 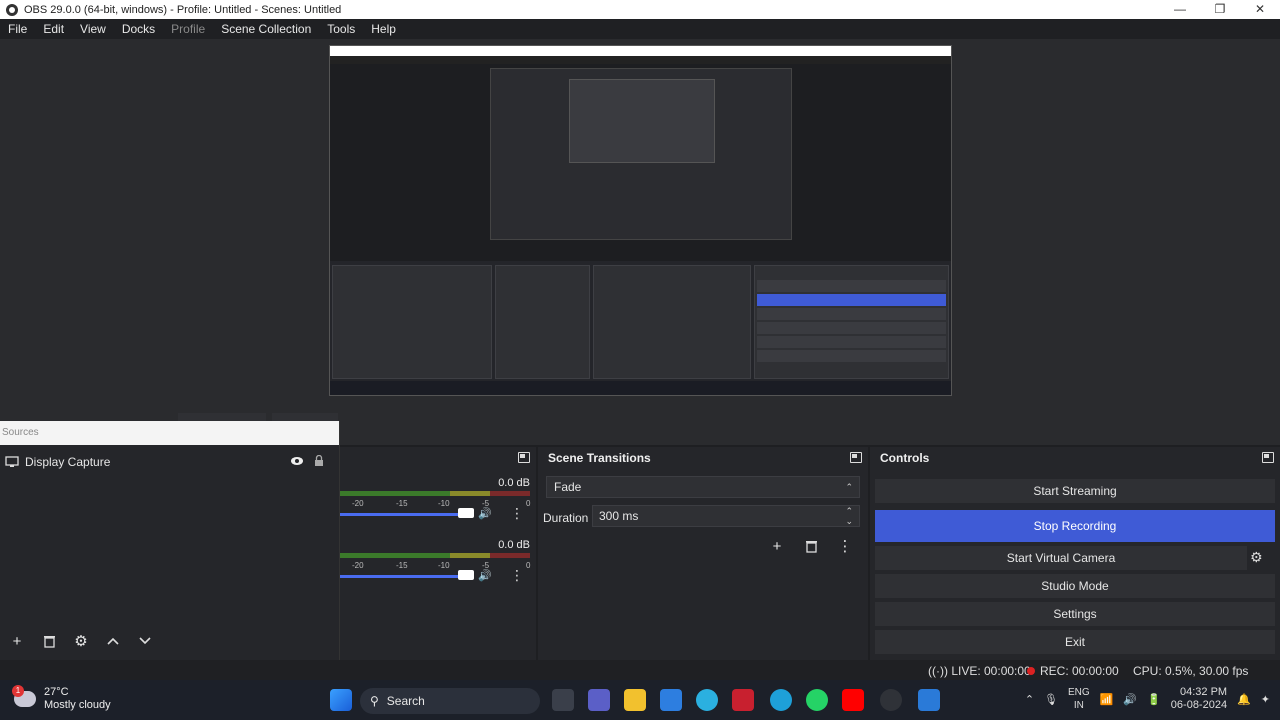 I want to click on cpu-status: CPU: 0.5%, 30.00 fps, so click(x=1191, y=671).